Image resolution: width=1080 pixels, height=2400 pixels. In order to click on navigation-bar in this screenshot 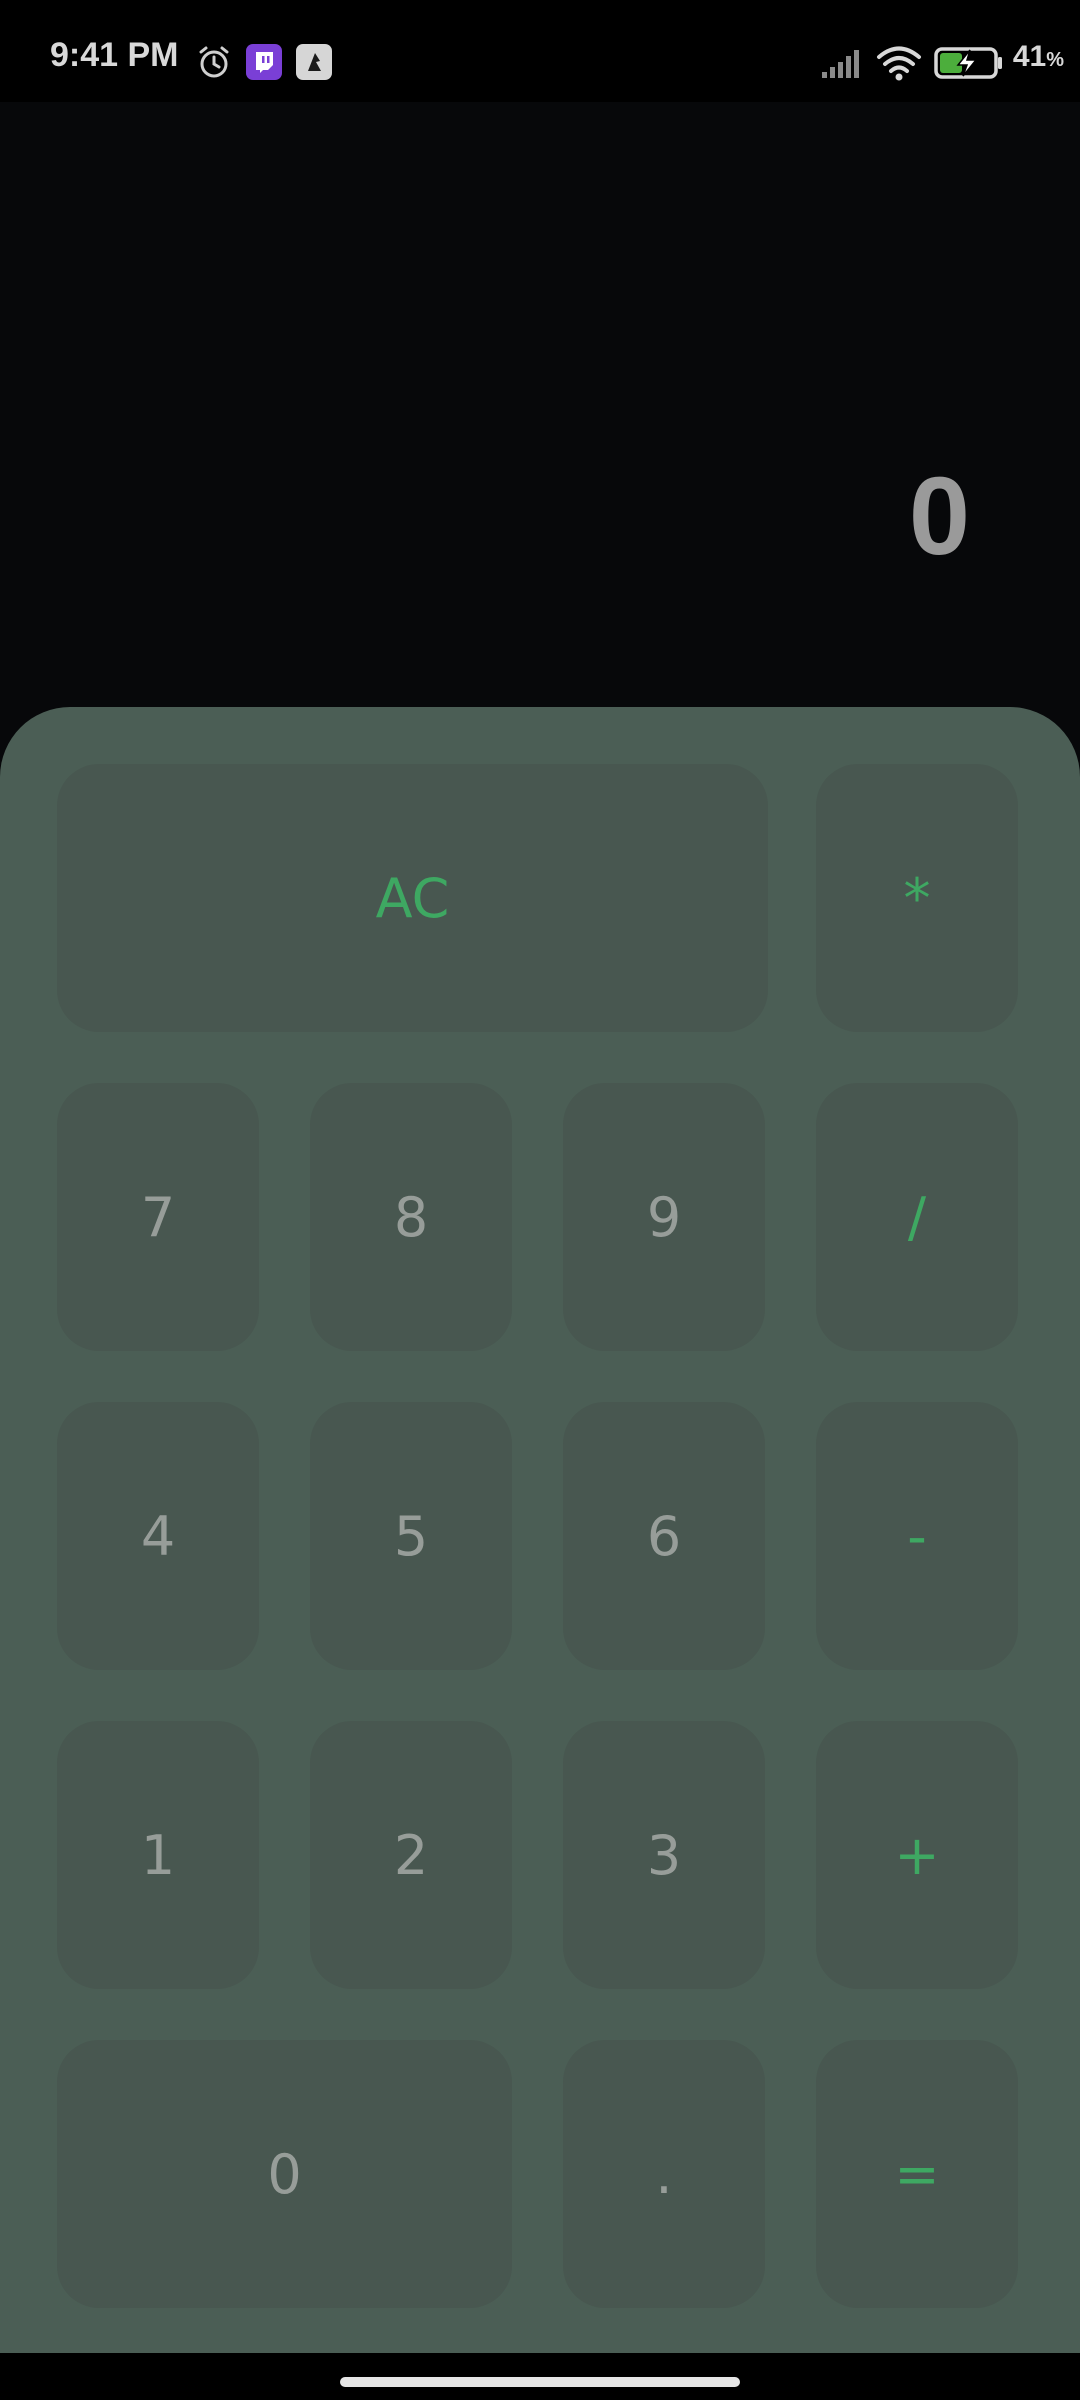, I will do `click(540, 2376)`.